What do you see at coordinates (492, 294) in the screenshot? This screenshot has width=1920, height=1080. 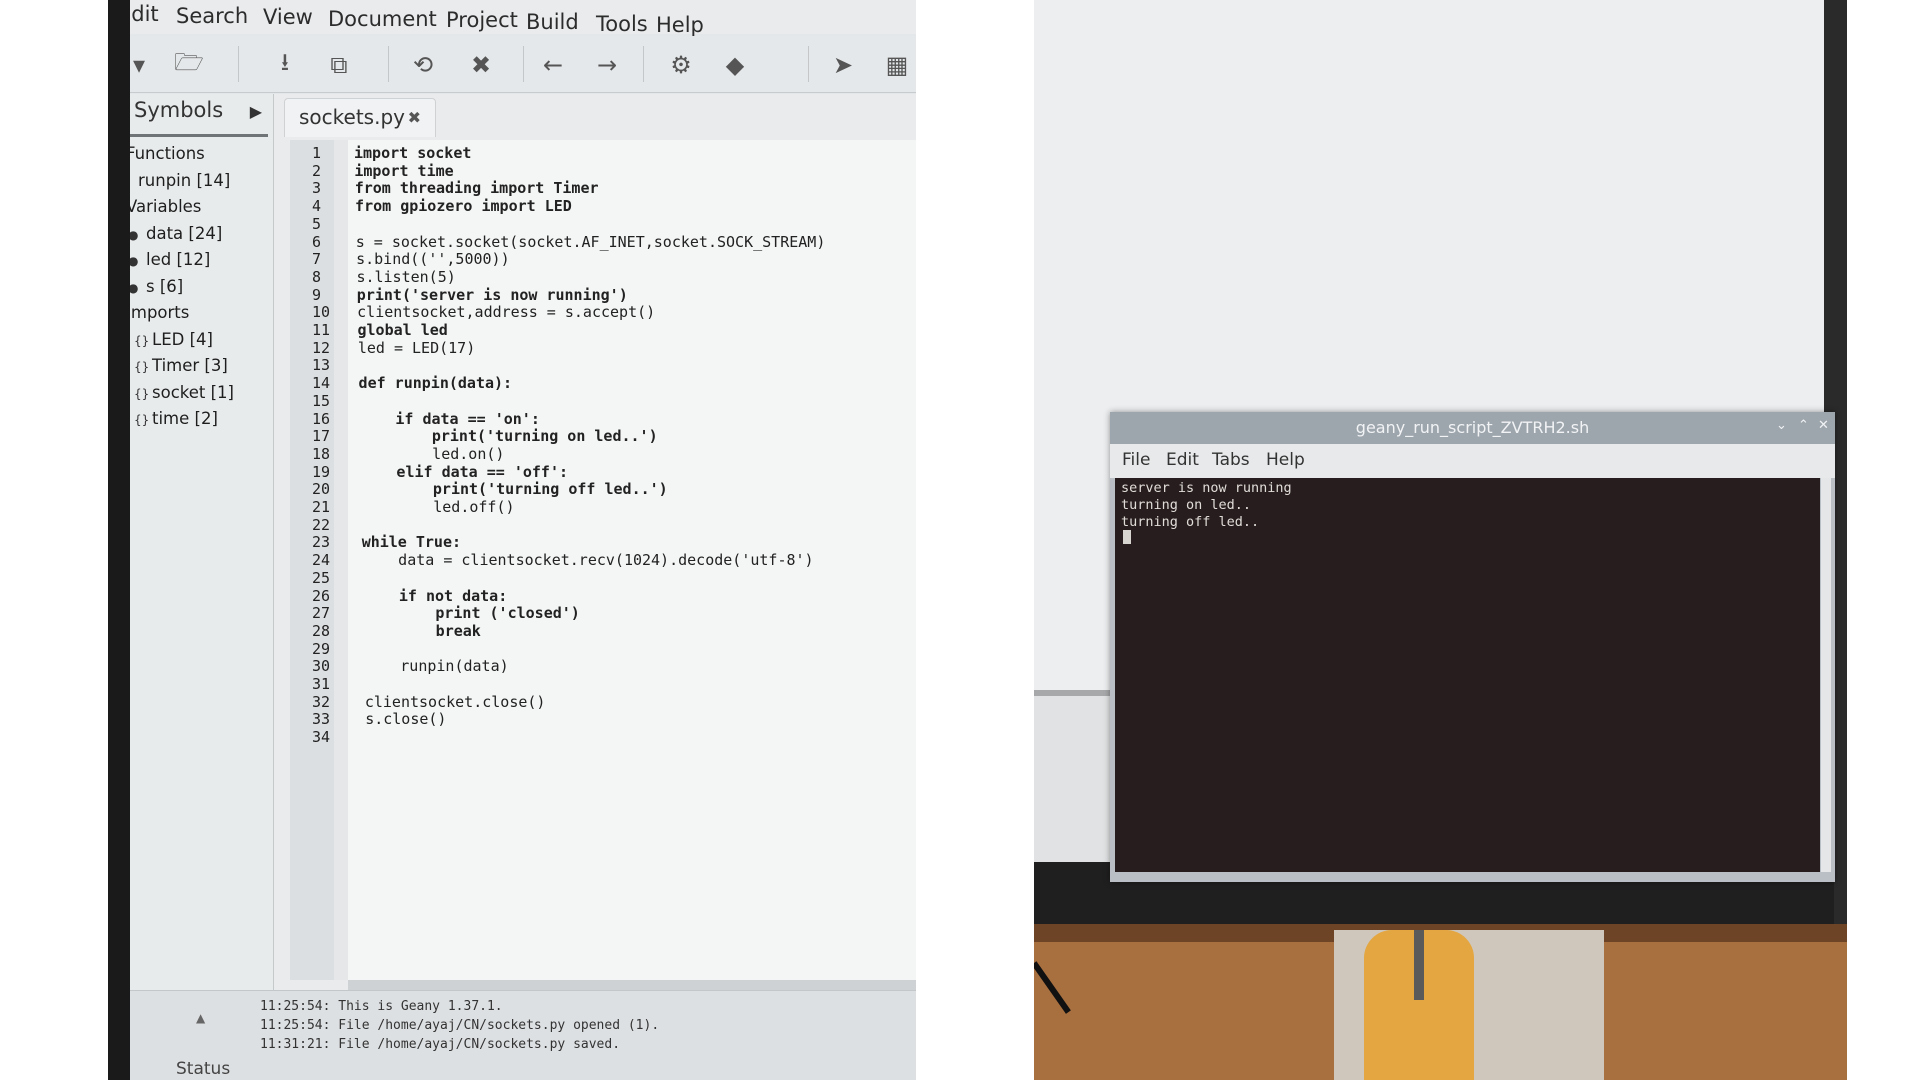 I see `code-line: print('server is now running')` at bounding box center [492, 294].